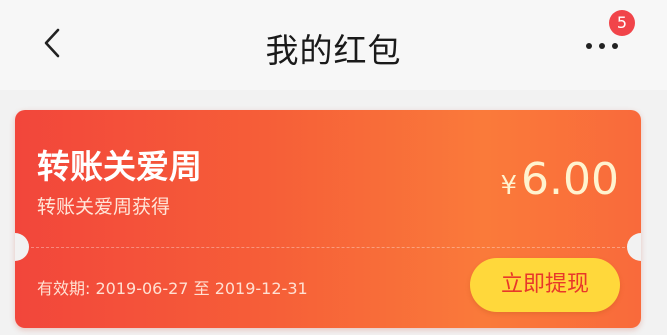 The image size is (667, 335). I want to click on card-notch-left, so click(22, 247).